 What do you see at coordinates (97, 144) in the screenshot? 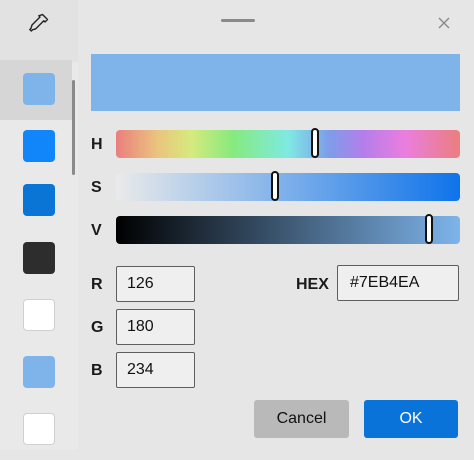
I see `hue-label: H` at bounding box center [97, 144].